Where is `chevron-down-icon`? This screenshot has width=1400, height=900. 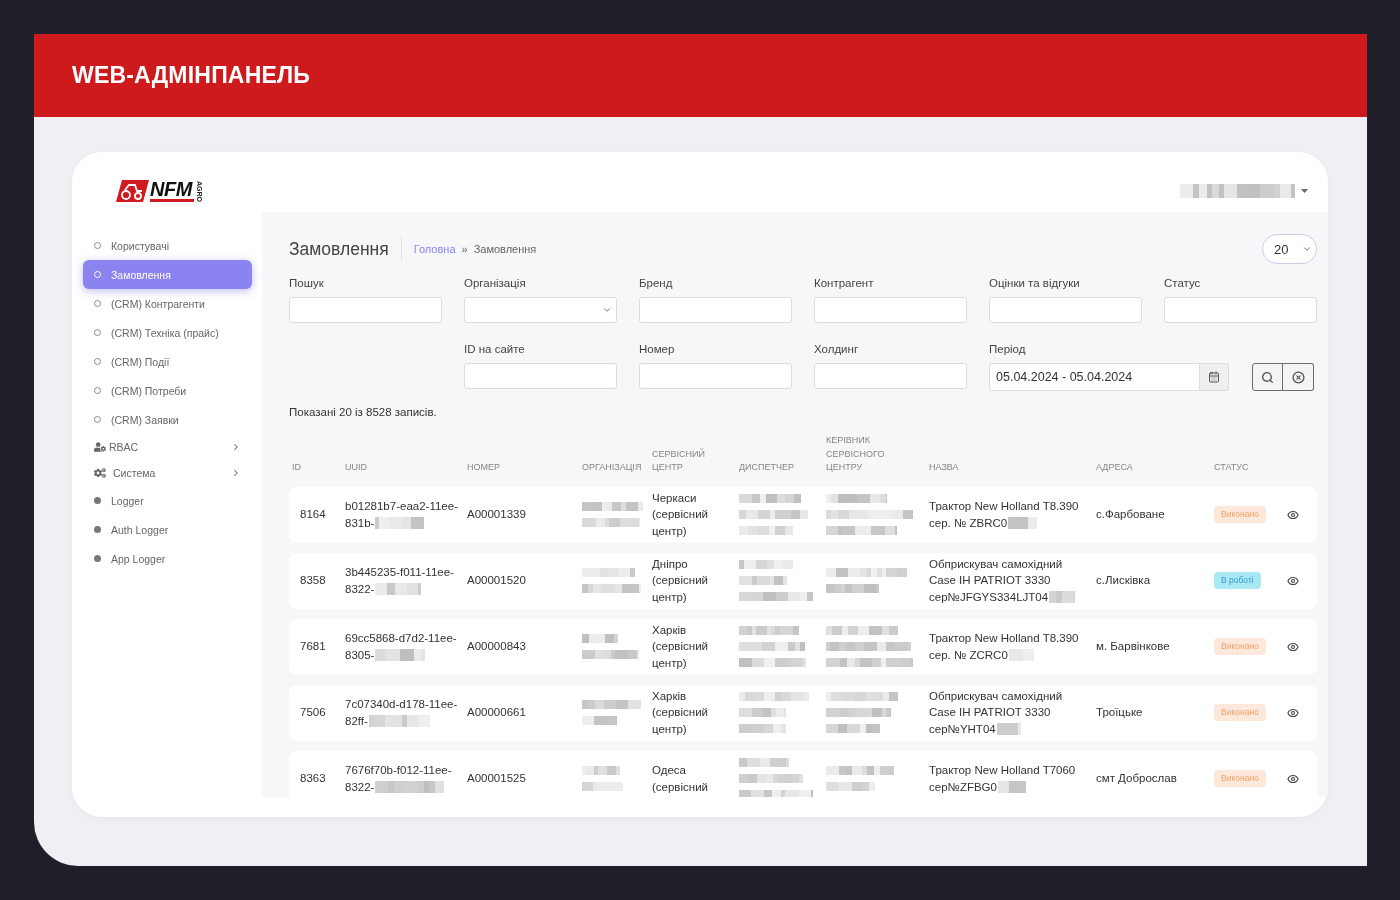
chevron-down-icon is located at coordinates (1307, 249).